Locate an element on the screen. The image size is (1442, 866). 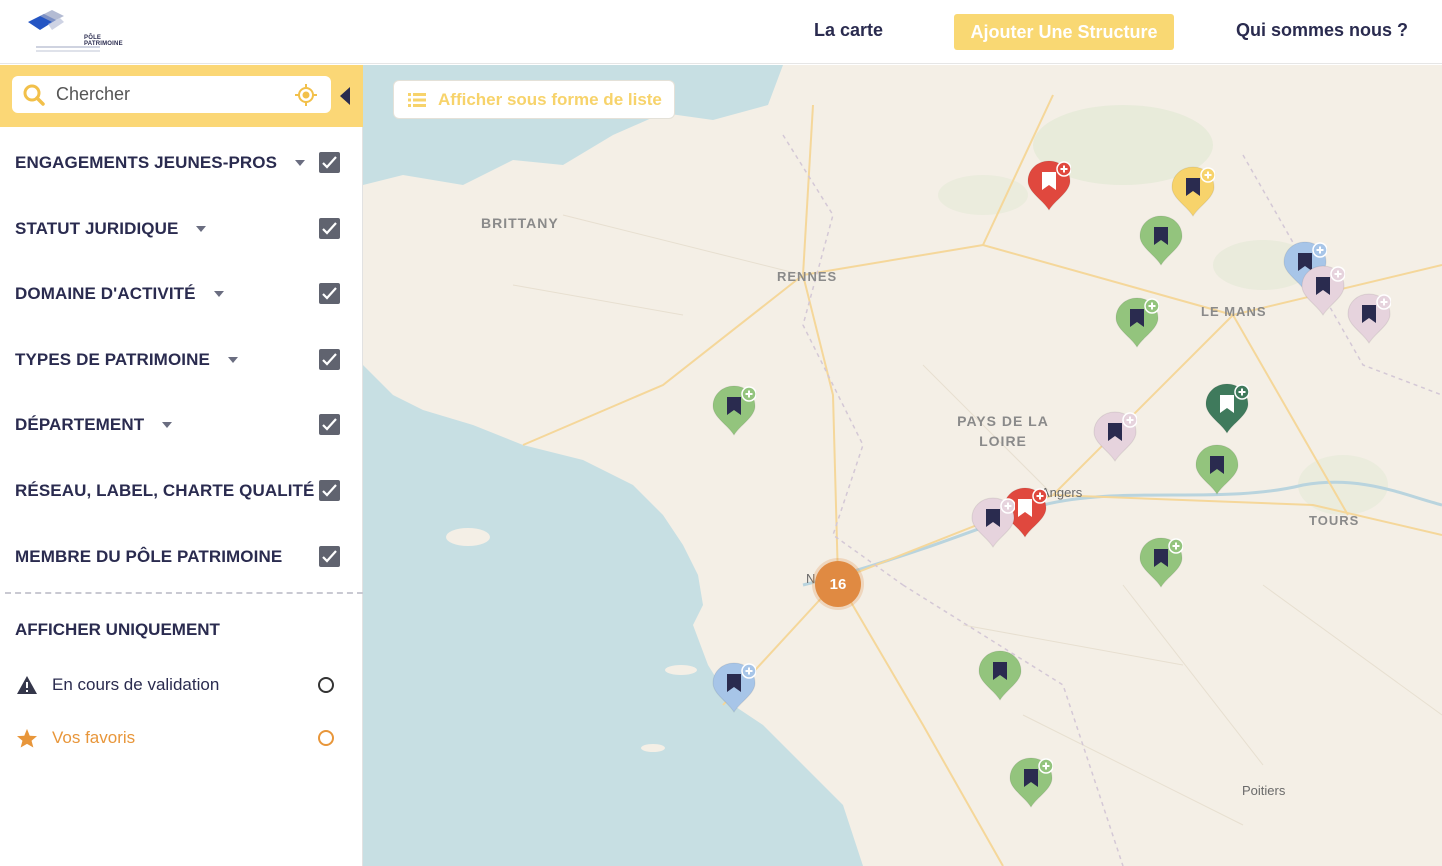
filter-label: TYPES DE PATRIMOINE is located at coordinates (112, 359).